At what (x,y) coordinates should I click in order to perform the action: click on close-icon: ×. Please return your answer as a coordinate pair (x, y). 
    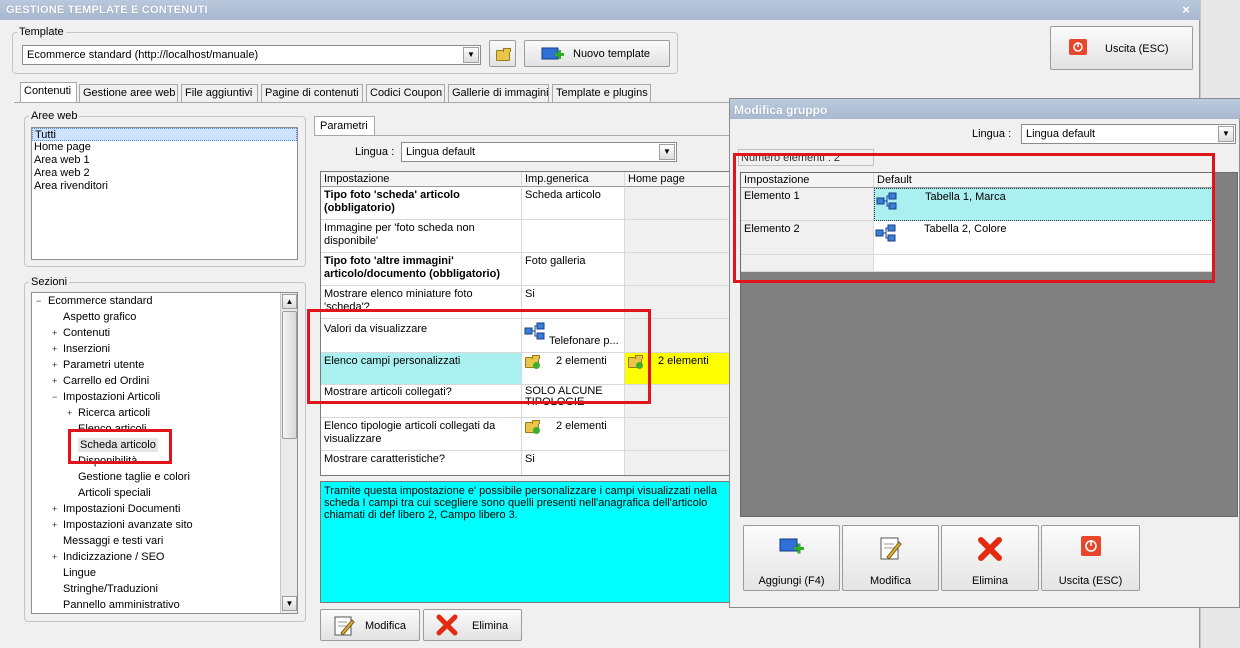
    Looking at the image, I should click on (1186, 10).